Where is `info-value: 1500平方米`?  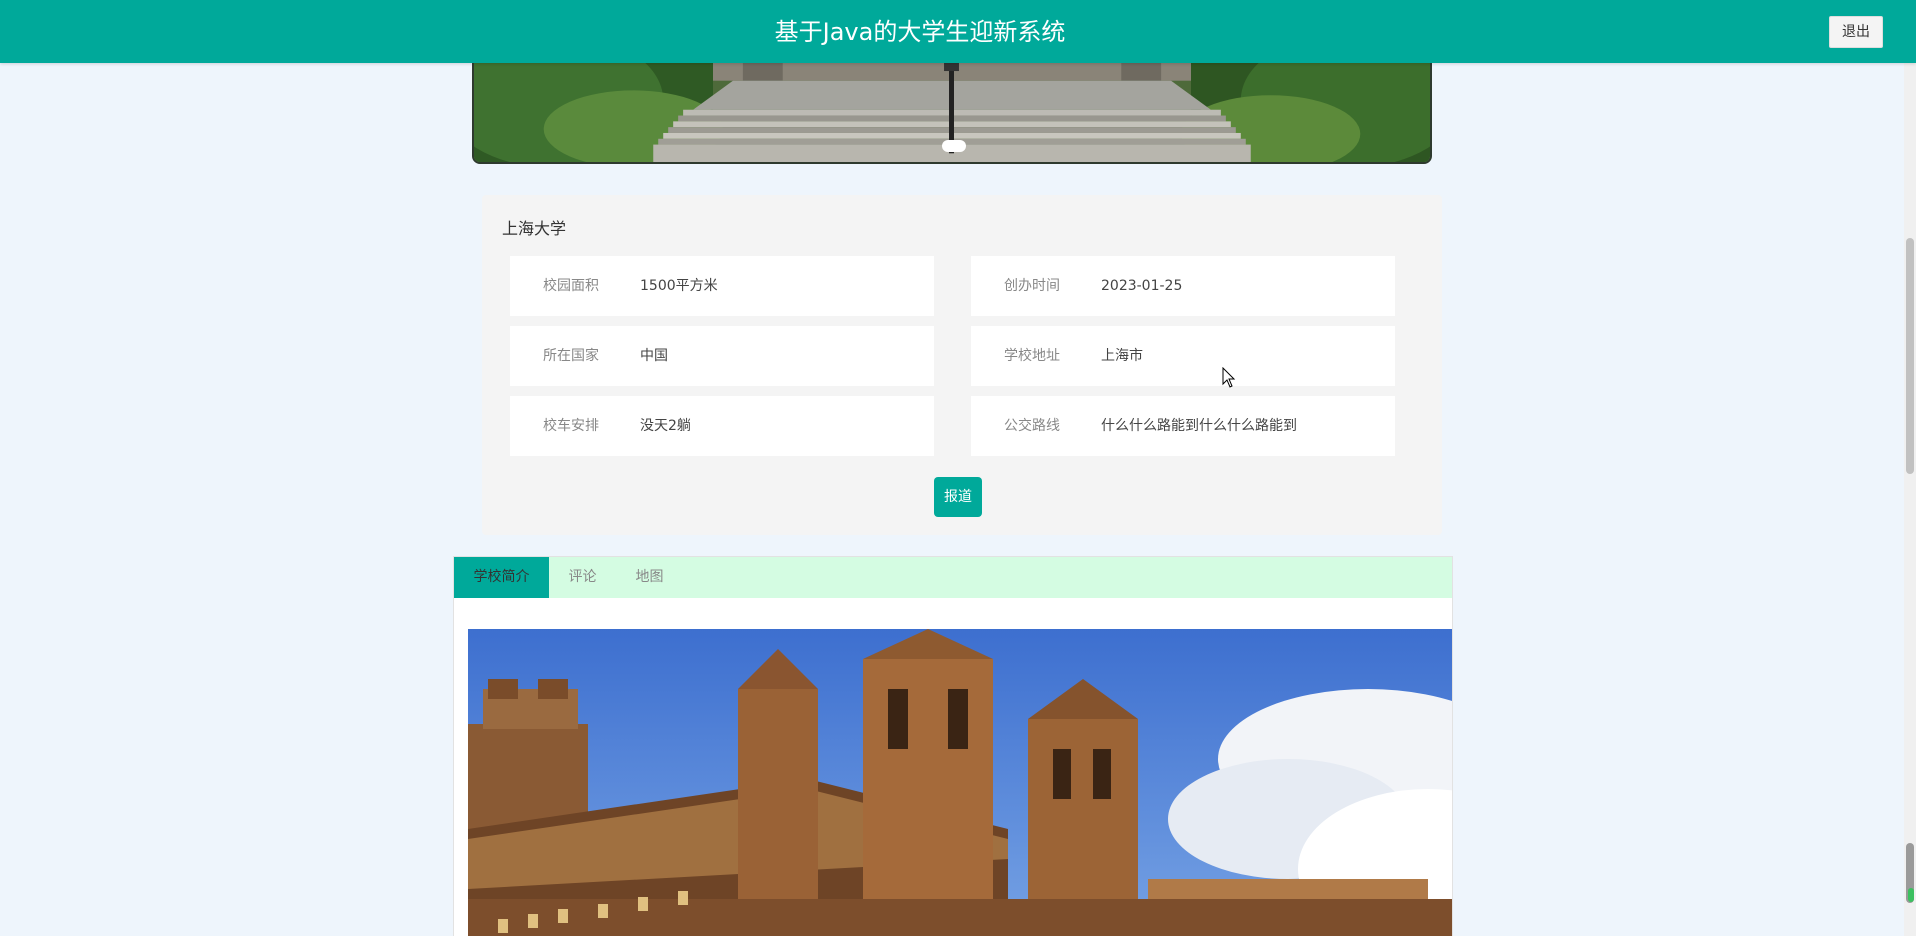 info-value: 1500平方米 is located at coordinates (679, 286).